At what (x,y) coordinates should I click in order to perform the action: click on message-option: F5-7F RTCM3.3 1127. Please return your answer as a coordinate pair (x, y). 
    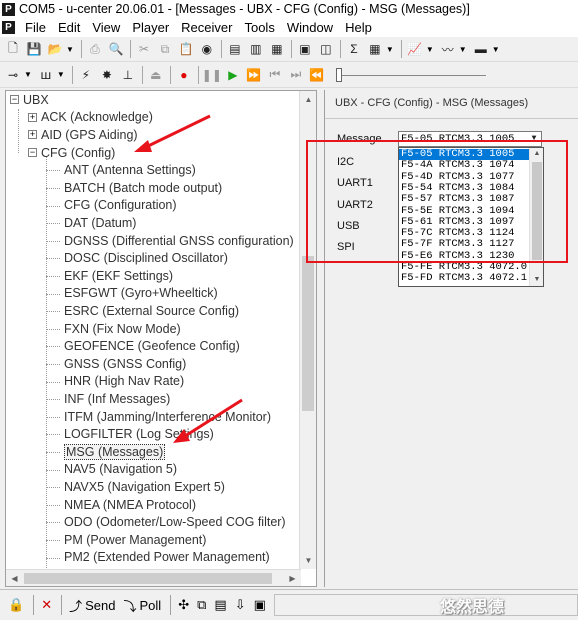
    Looking at the image, I should click on (457, 244).